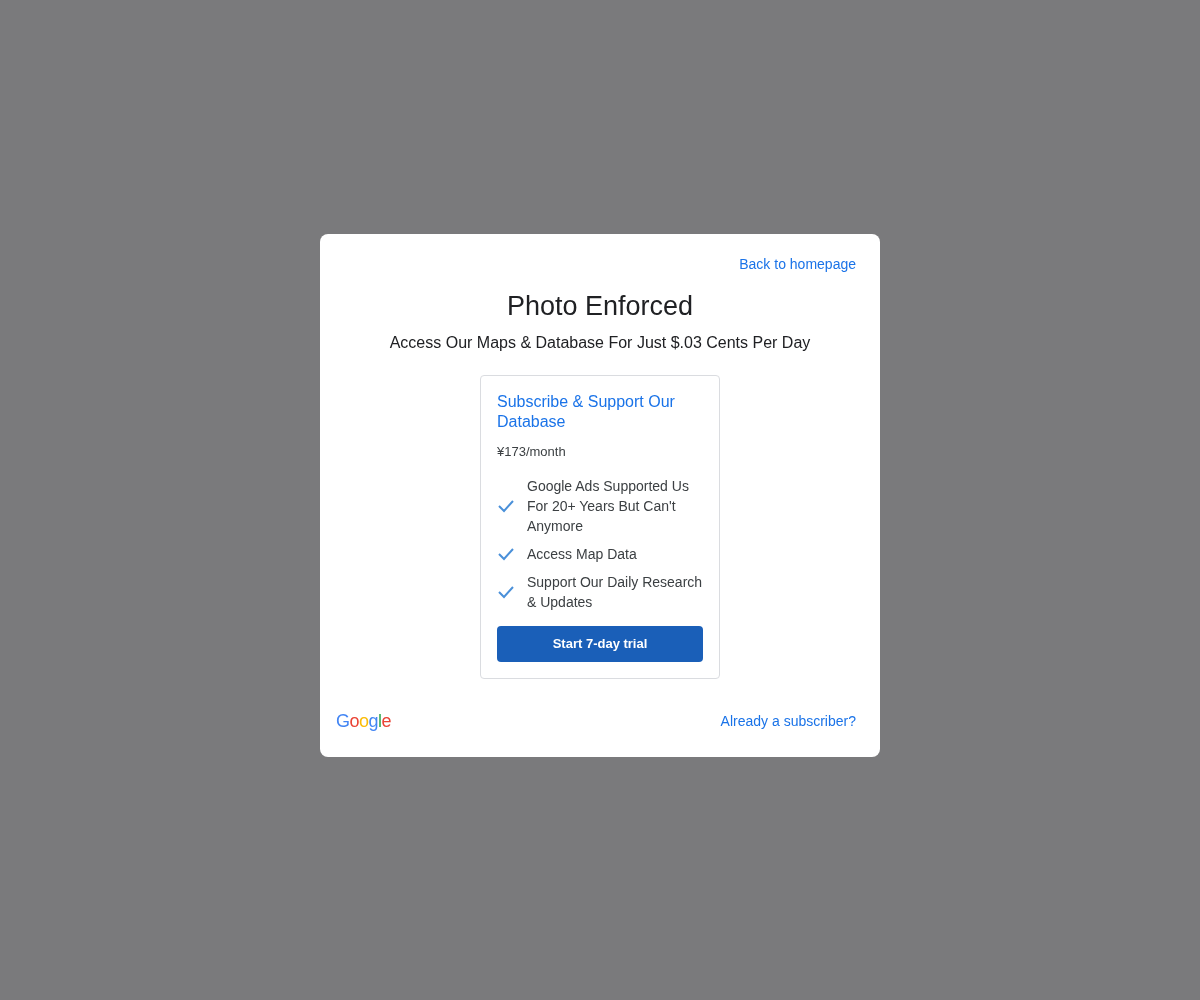 This screenshot has width=1200, height=1000. Describe the element at coordinates (600, 306) in the screenshot. I see `dialog-title: Photo Enforced` at that location.